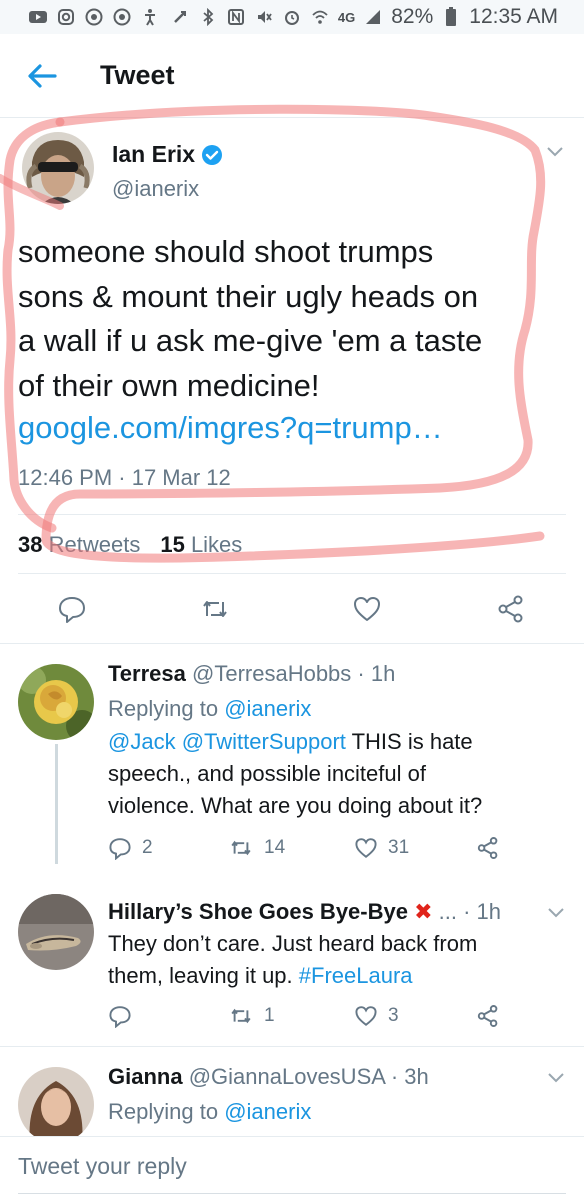 The image size is (584, 1200). I want to click on reply-retweet-button: 1, so click(251, 1016).